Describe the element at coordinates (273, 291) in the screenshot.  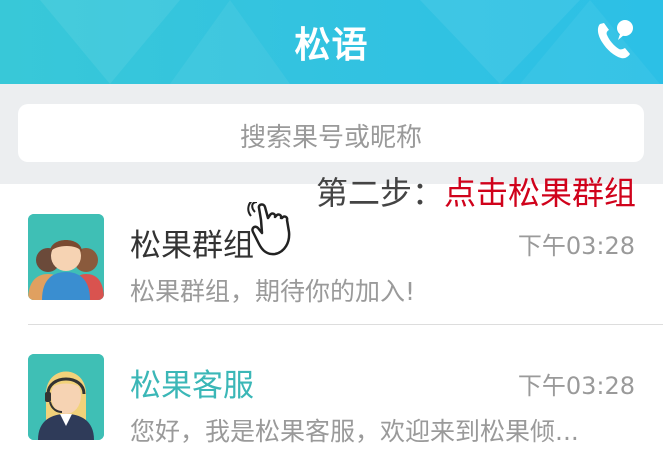
I see `conversation-preview: 松果群组，期待你的加入!` at that location.